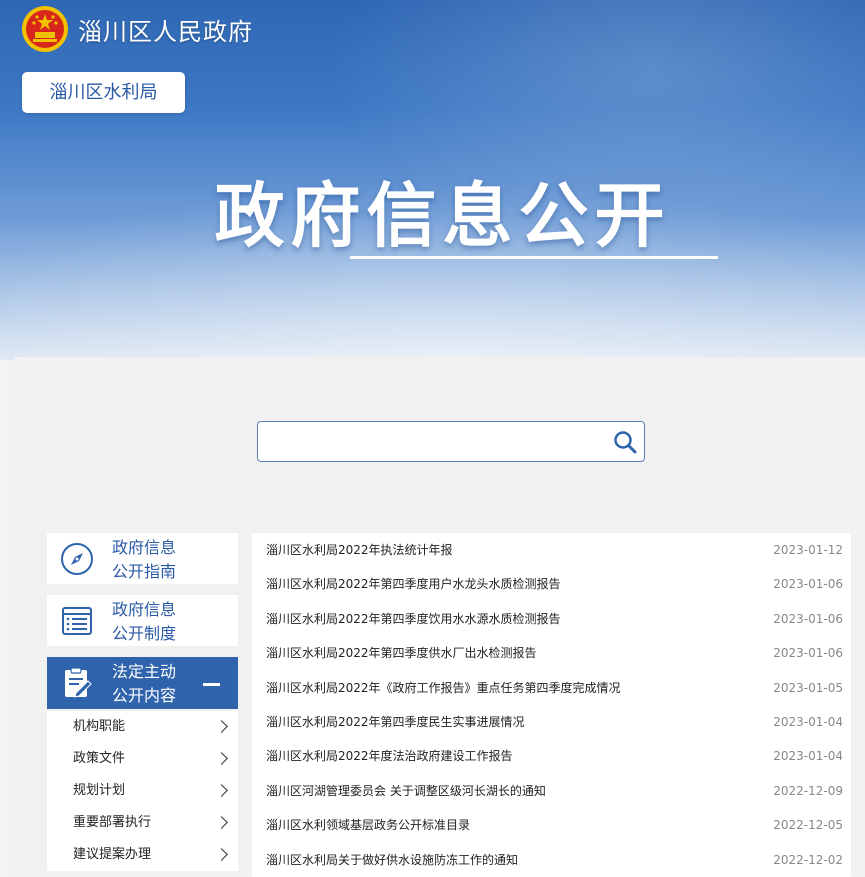 This screenshot has width=865, height=877. I want to click on article-title: 淄川区水利局2022年第四季度饮用水水源水质检测报告, so click(413, 619).